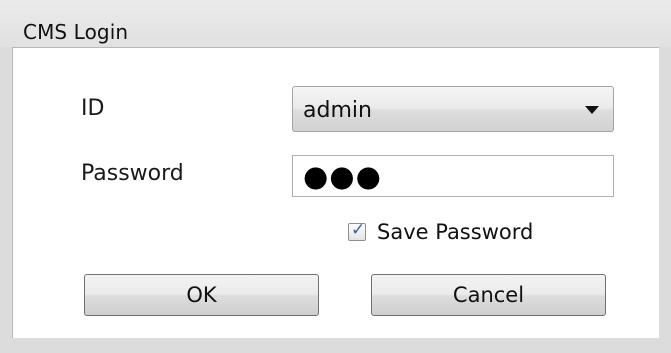 This screenshot has width=671, height=353. Describe the element at coordinates (335, 23) in the screenshot. I see `title-bar: CMS Login` at that location.